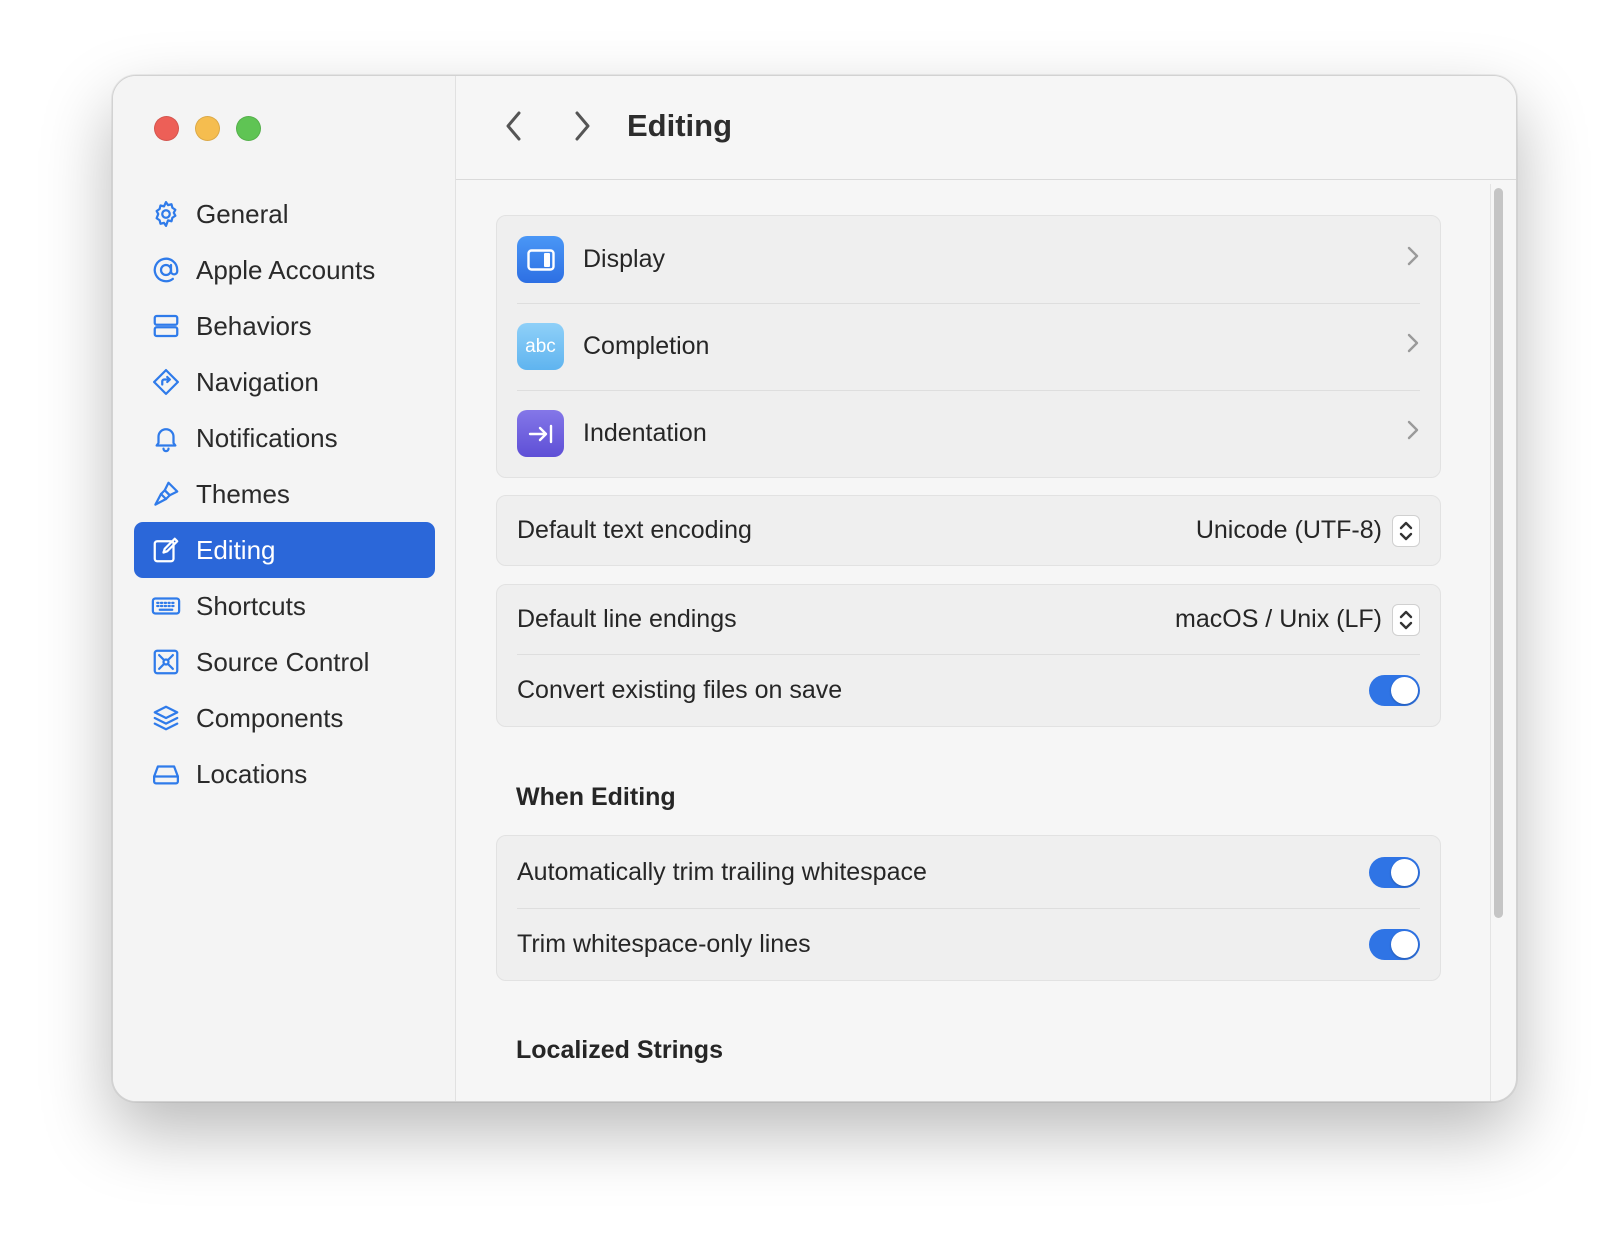 Image resolution: width=1624 pixels, height=1246 pixels. What do you see at coordinates (251, 605) in the screenshot?
I see `sidebar-item-label: Shortcuts` at bounding box center [251, 605].